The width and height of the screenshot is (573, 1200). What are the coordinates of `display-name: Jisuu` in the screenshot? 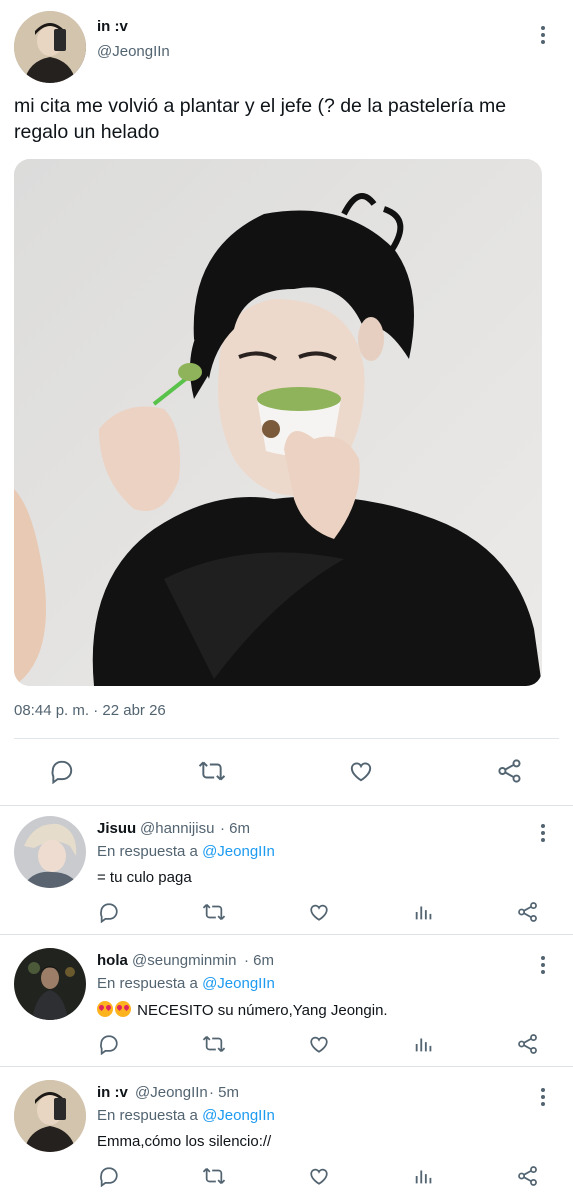 It's located at (116, 828).